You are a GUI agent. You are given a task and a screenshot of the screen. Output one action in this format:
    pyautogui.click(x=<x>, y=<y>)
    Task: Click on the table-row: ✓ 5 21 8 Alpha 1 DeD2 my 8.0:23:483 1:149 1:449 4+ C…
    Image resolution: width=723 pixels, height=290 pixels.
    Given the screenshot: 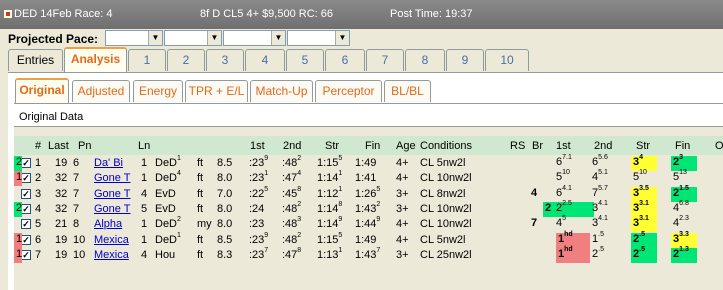 What is the action you would take?
    pyautogui.click(x=368, y=224)
    